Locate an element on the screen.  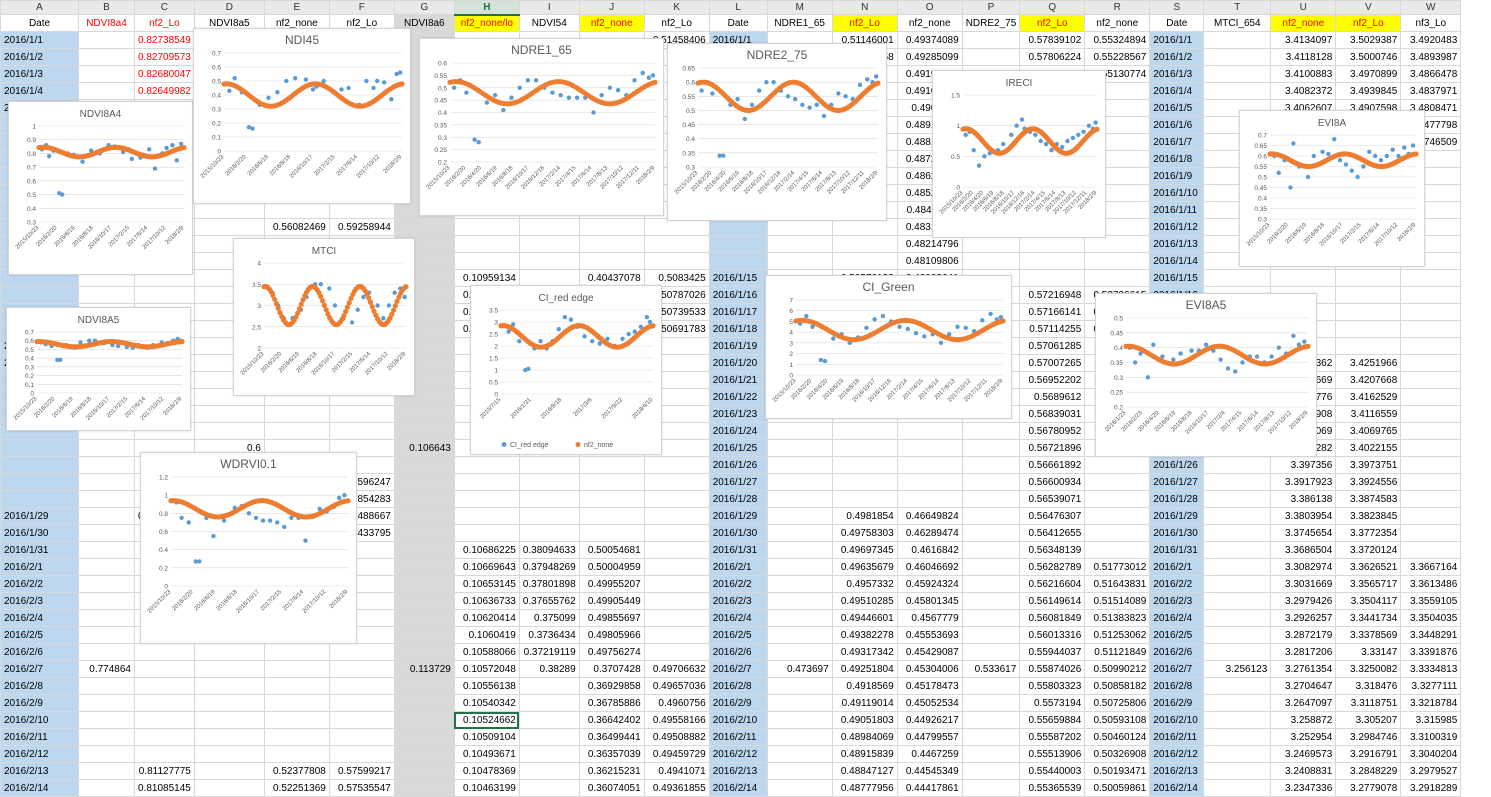
table-cell: 0.49317342 is located at coordinates (864, 652).